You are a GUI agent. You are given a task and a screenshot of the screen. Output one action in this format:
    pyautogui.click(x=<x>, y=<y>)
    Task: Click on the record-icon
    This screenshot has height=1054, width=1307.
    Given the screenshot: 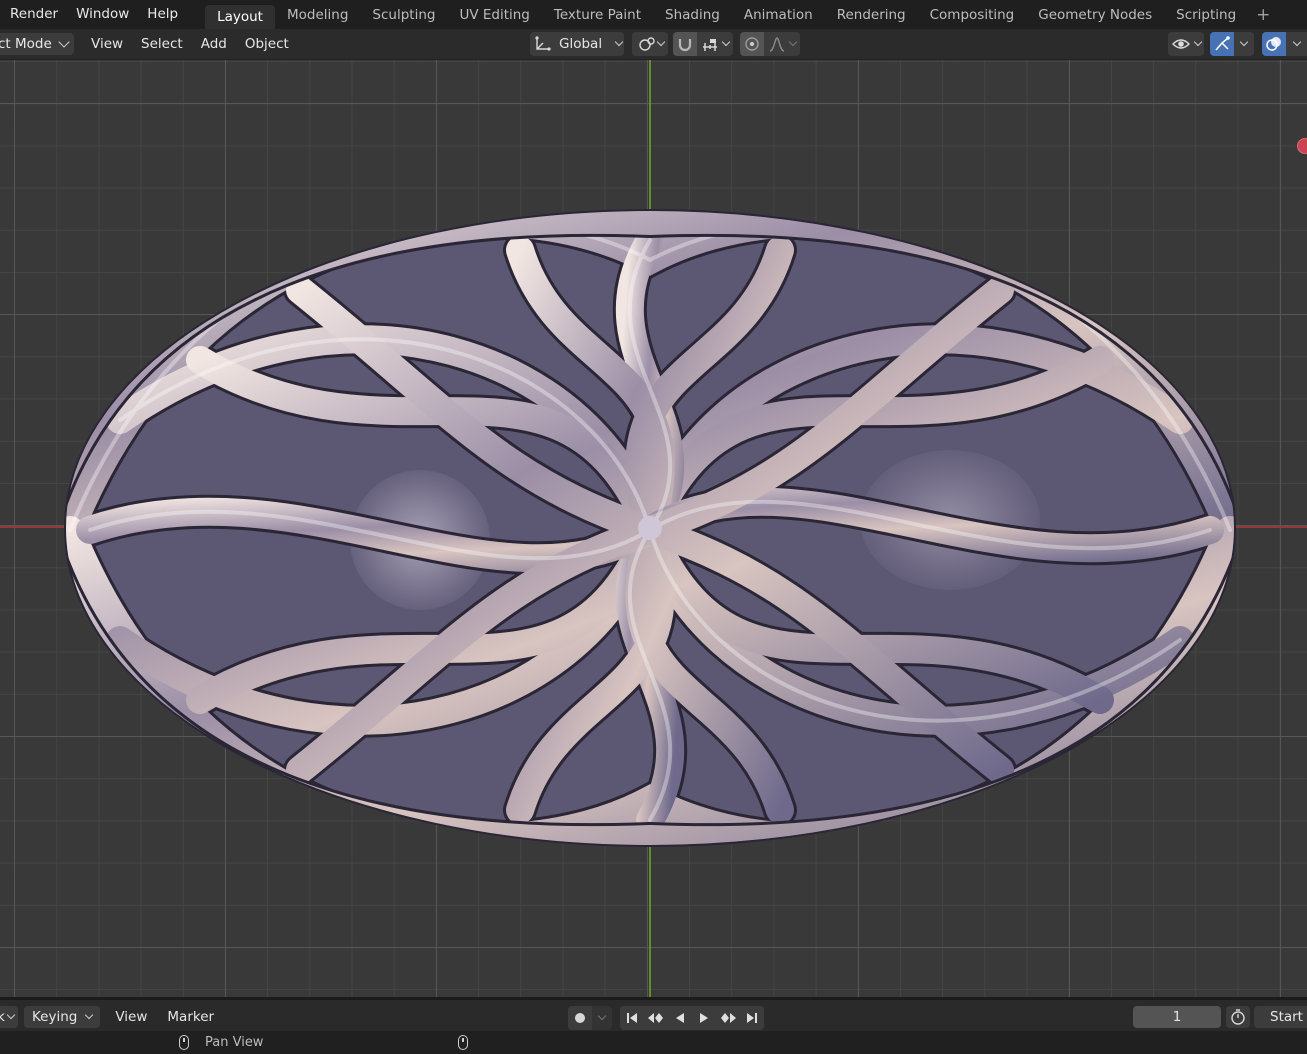 What is the action you would take?
    pyautogui.click(x=580, y=1018)
    